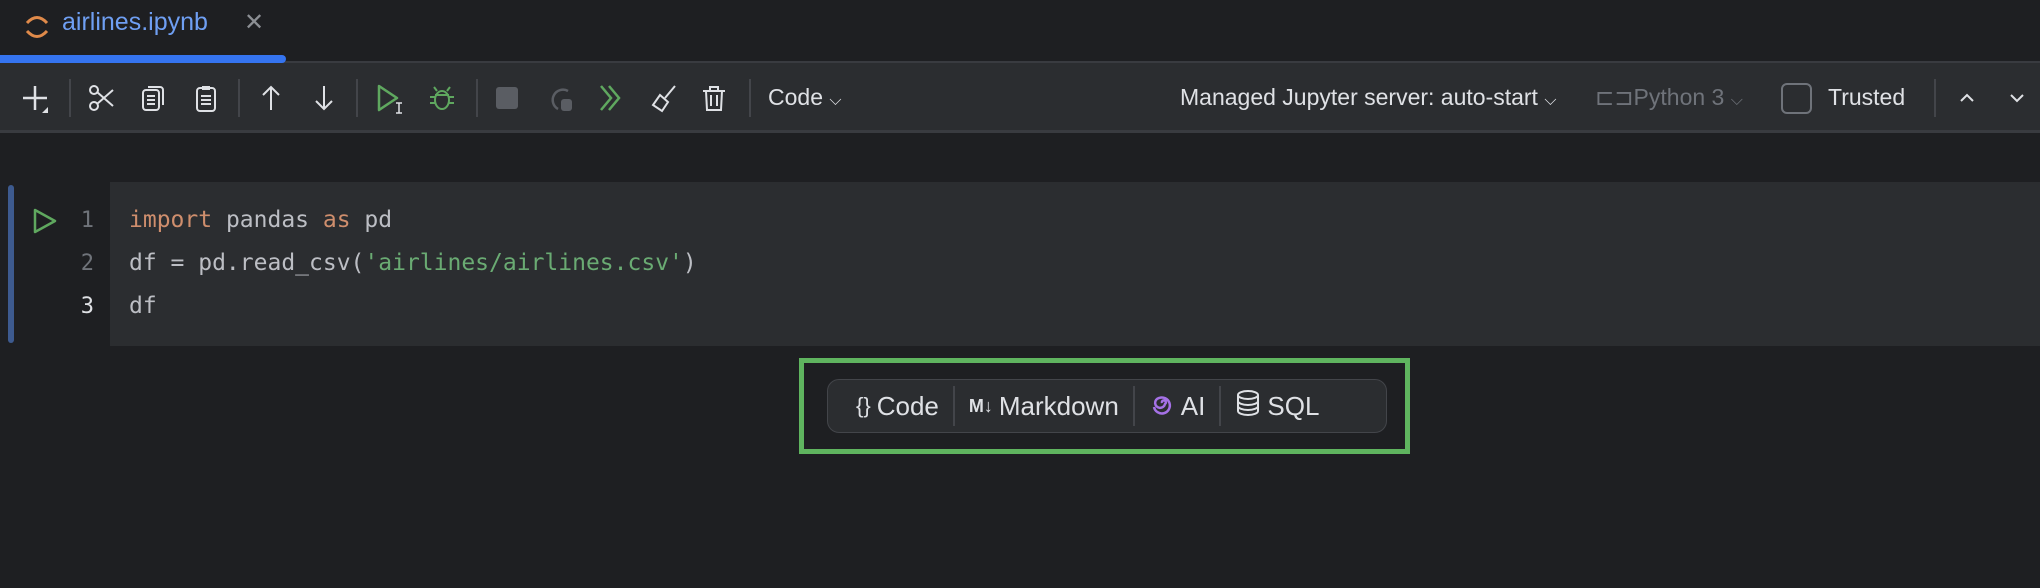 This screenshot has height=588, width=2040. I want to click on cell-selection-bar, so click(11, 264).